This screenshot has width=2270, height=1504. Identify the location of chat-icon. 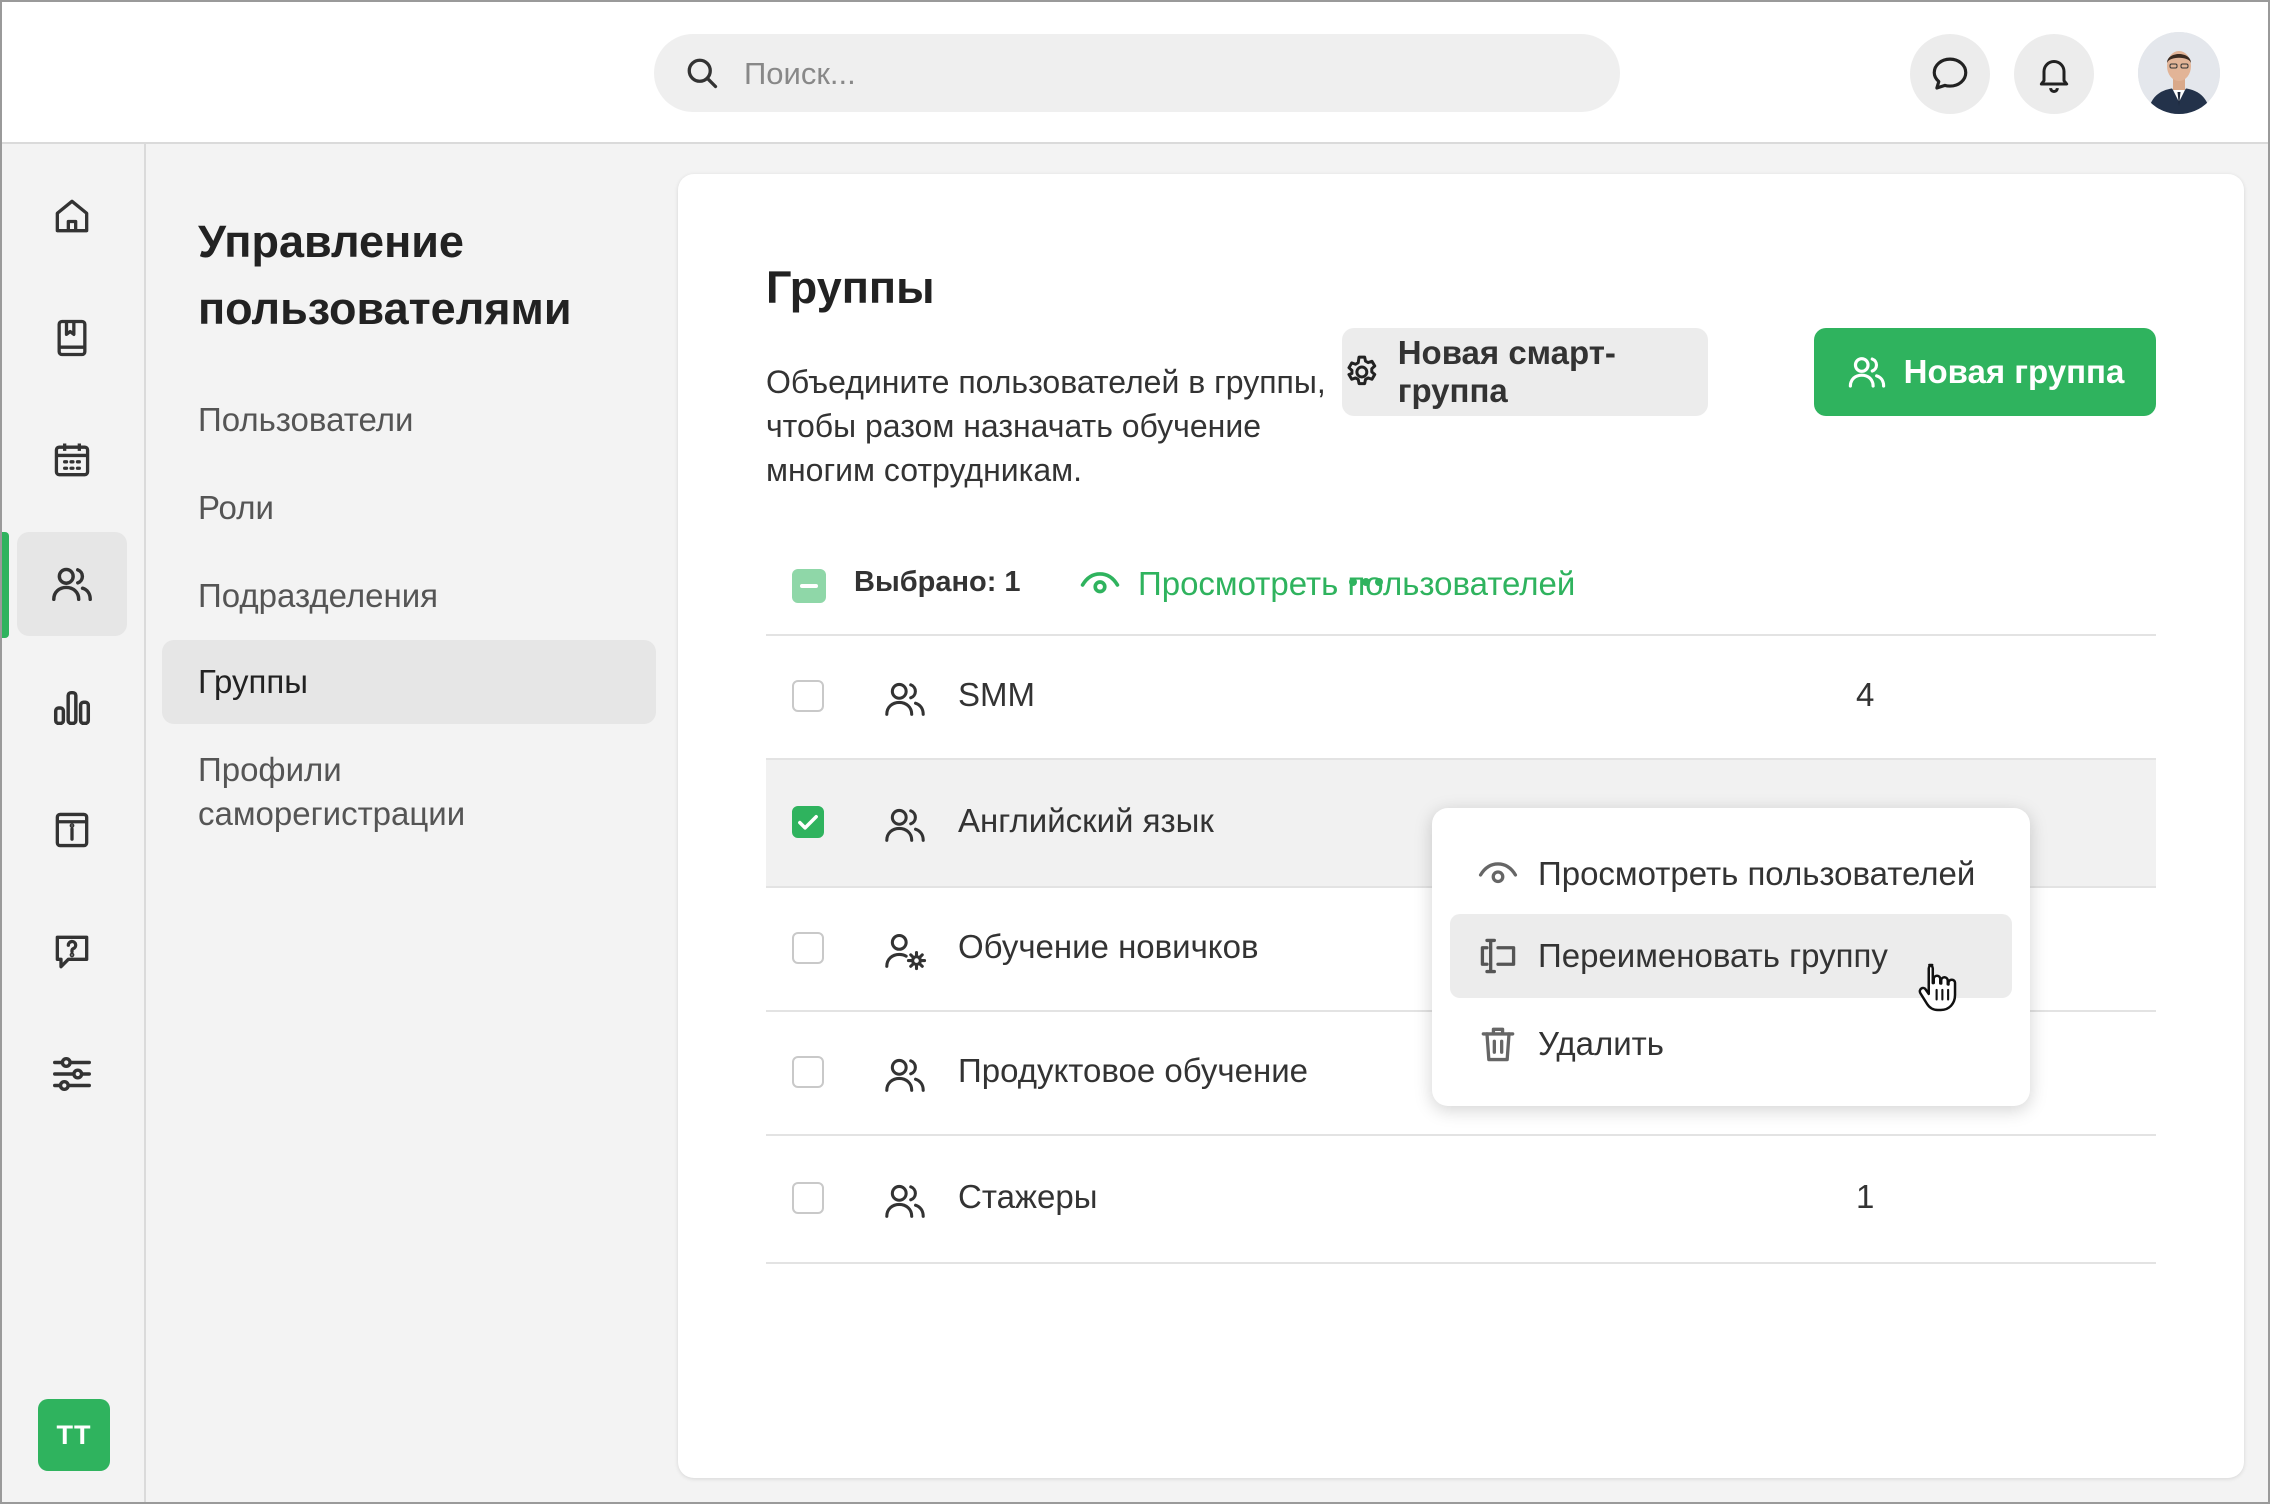
(1950, 73).